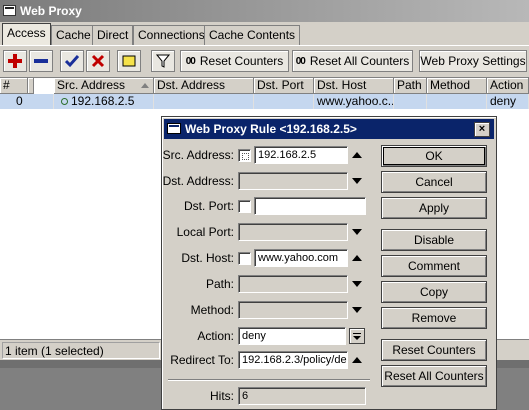 Image resolution: width=529 pixels, height=410 pixels. Describe the element at coordinates (357, 336) in the screenshot. I see `dropdown-button-icon` at that location.